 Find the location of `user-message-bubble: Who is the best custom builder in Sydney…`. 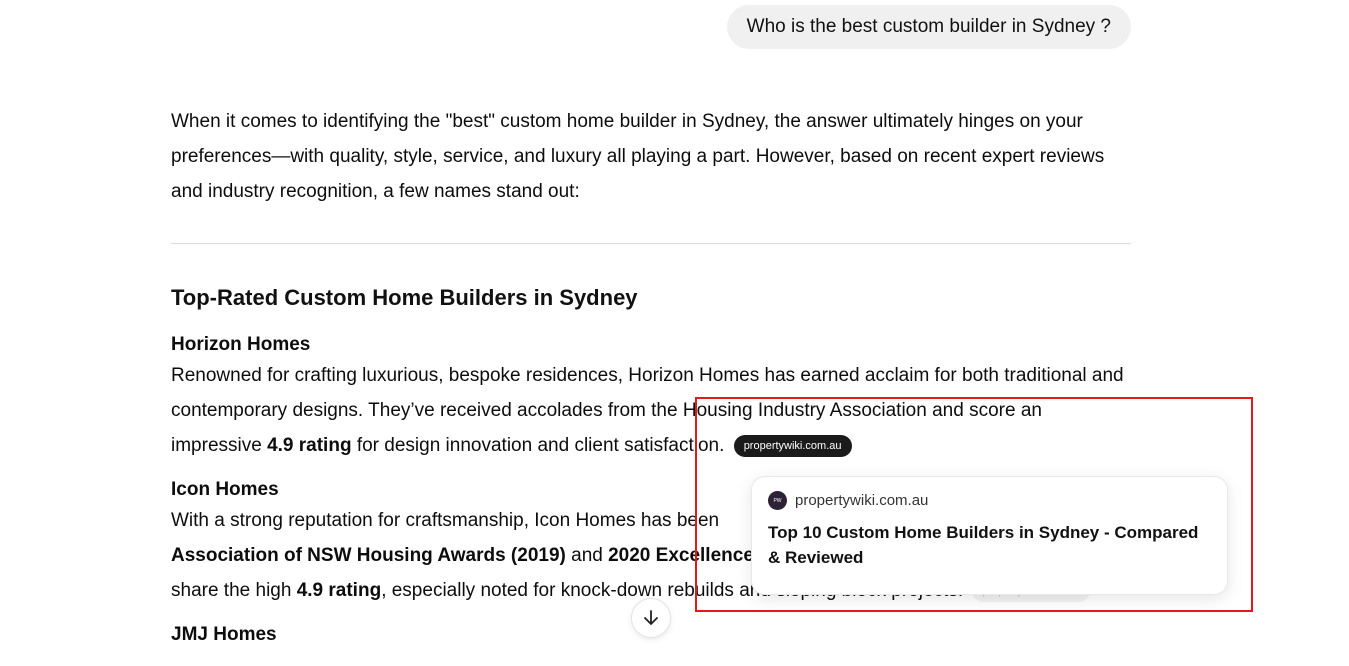

user-message-bubble: Who is the best custom builder in Sydney… is located at coordinates (928, 27).